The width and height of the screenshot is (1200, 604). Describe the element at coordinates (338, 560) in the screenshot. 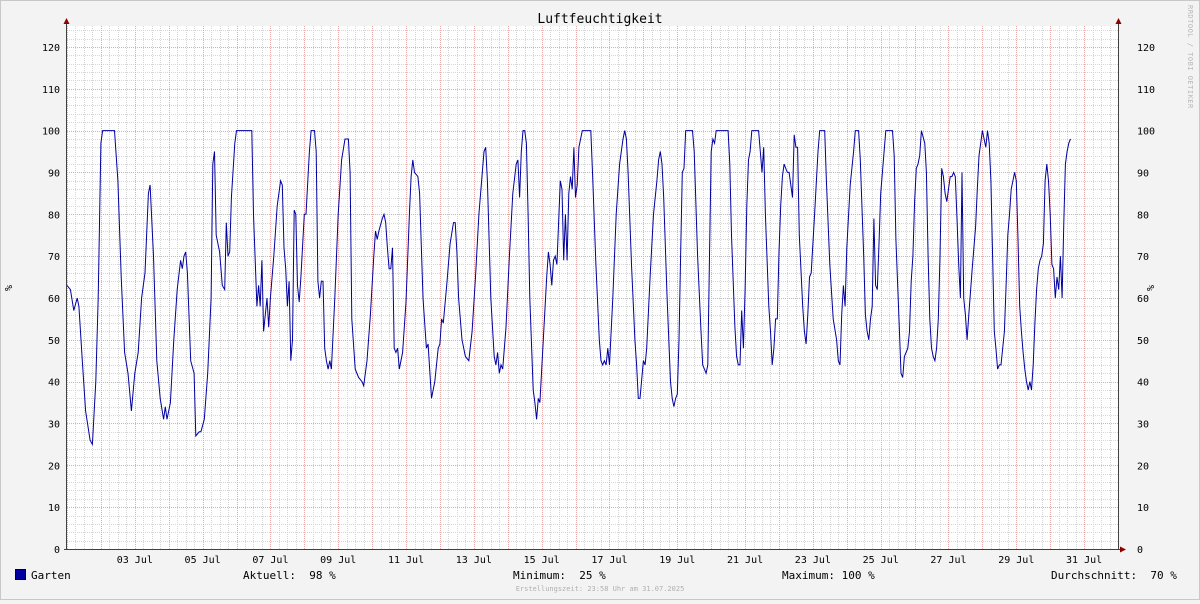

I see `x-tick-label: 09 Jul` at that location.